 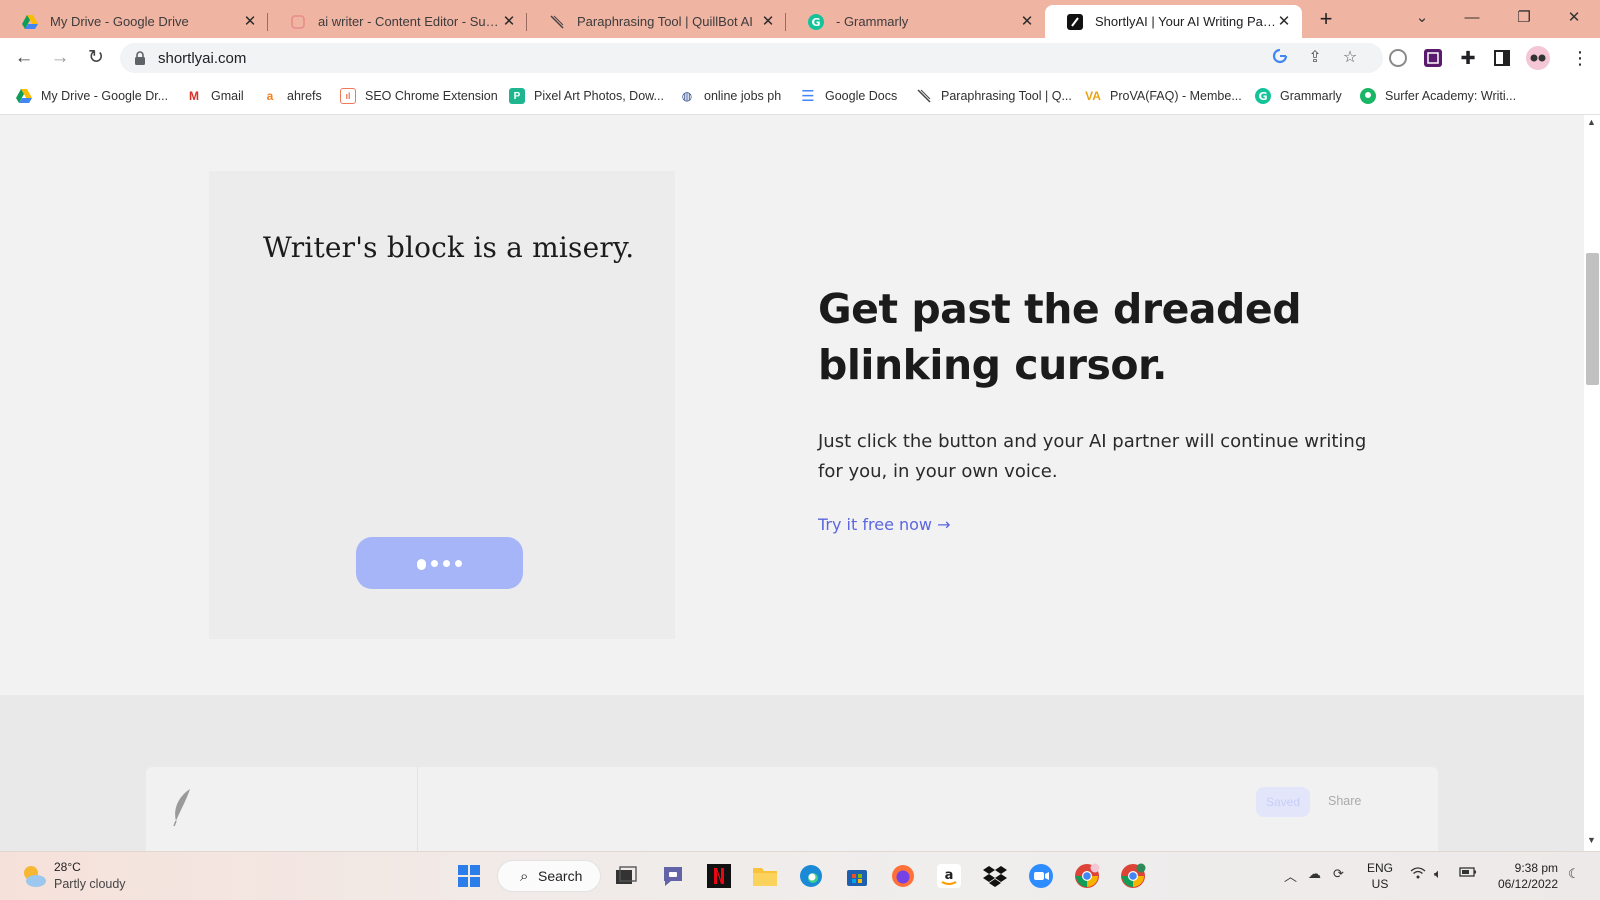 I want to click on zoom-icon, so click(x=1041, y=876).